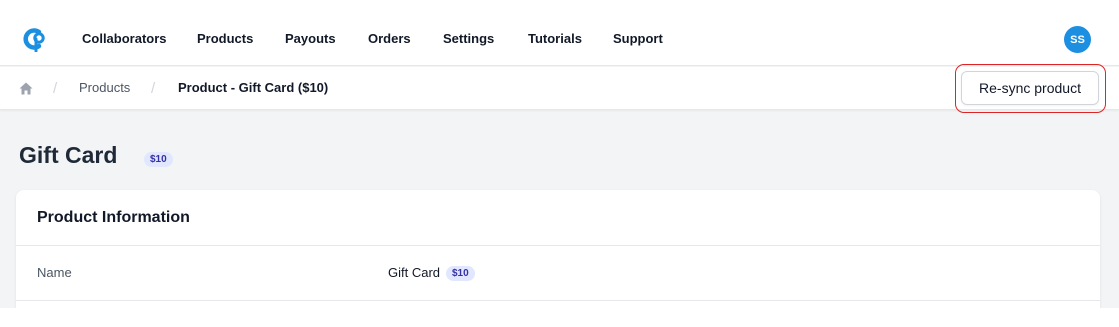 The image size is (1119, 327). Describe the element at coordinates (26, 88) in the screenshot. I see `home-icon` at that location.